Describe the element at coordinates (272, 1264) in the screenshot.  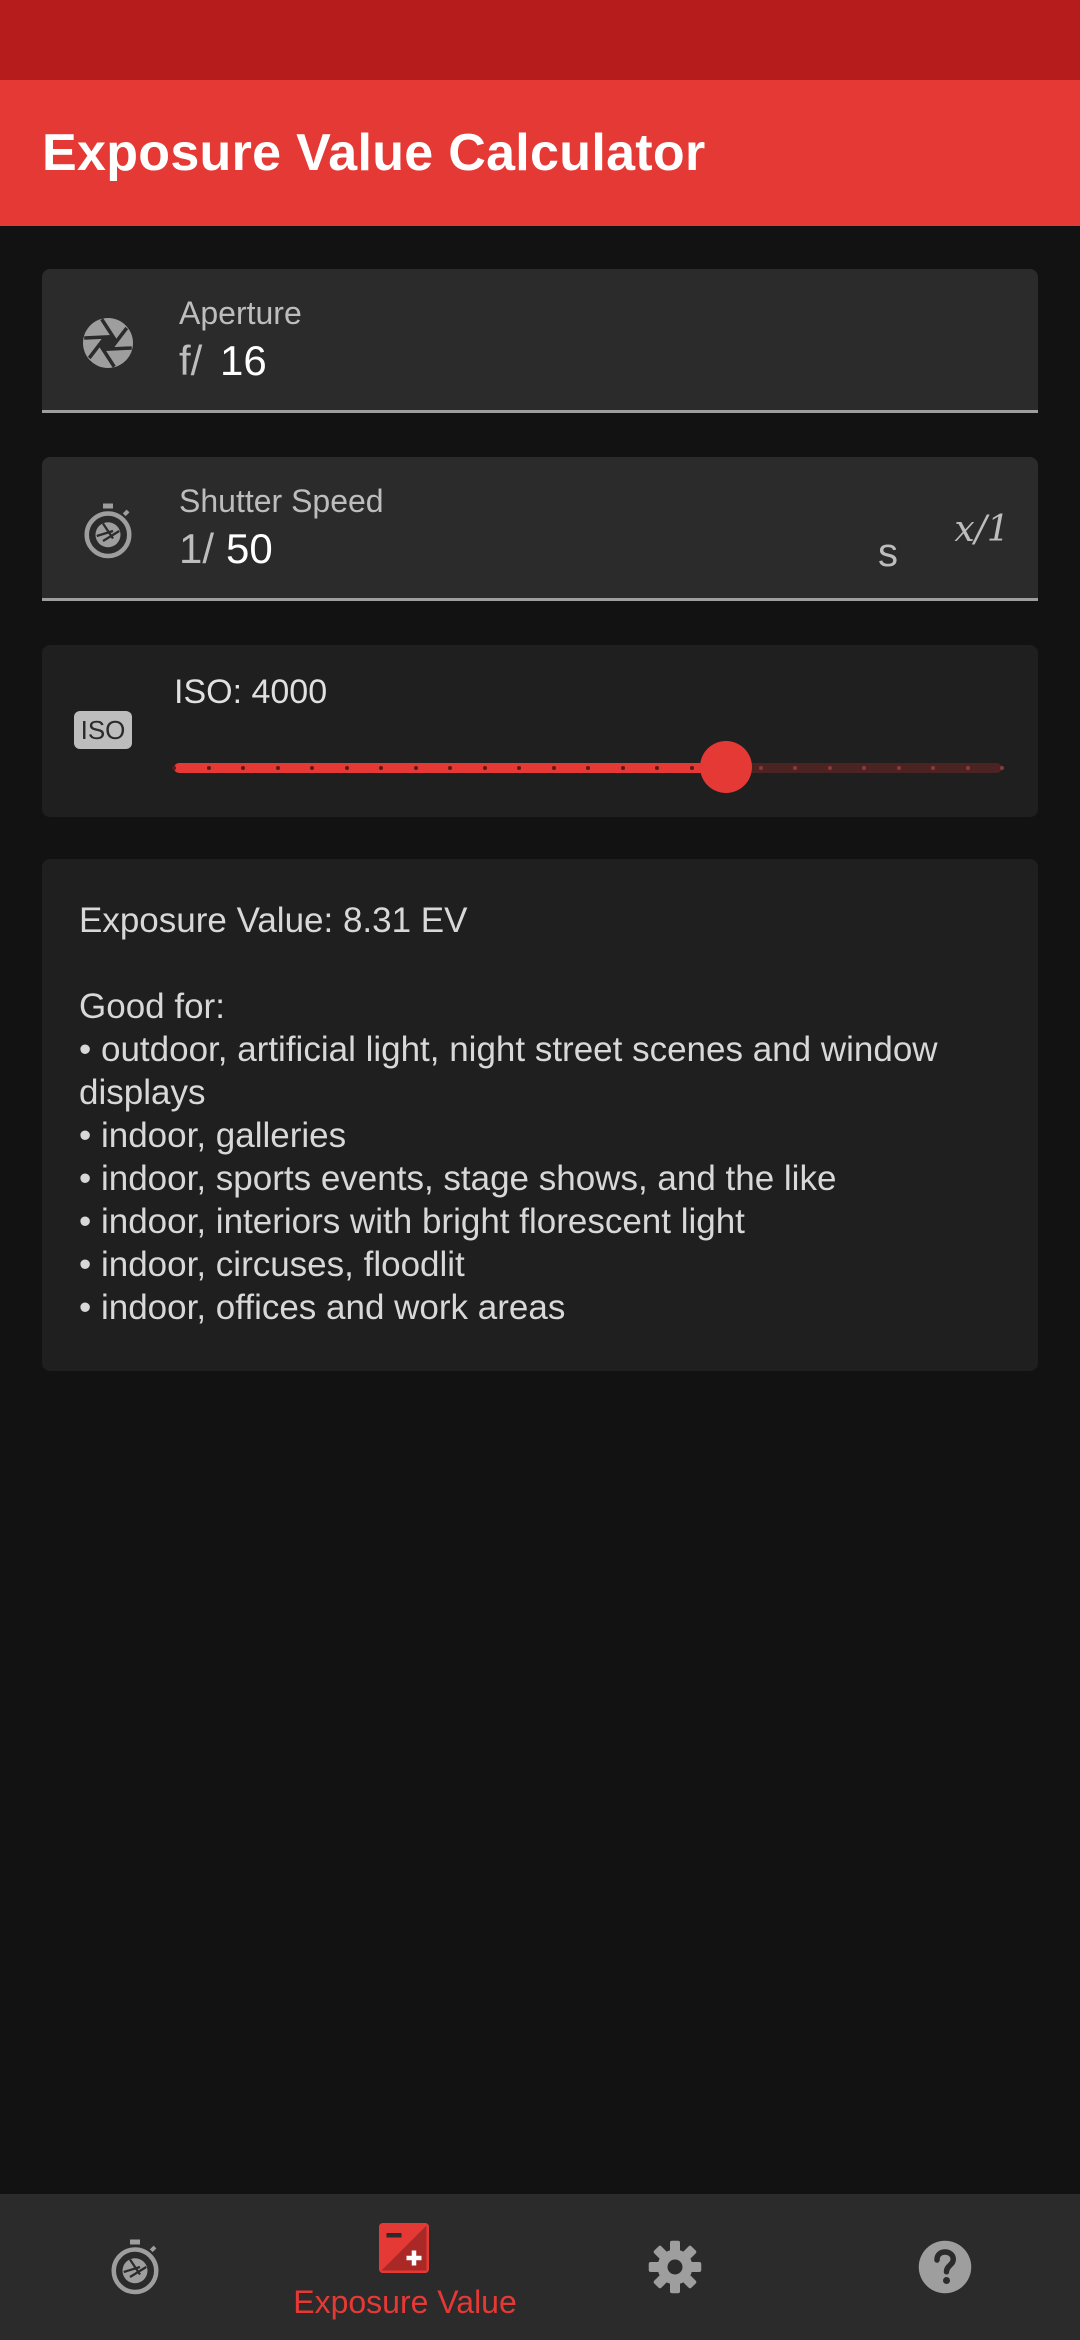
I see `list-item: • indoor, circuses, floodlit` at that location.